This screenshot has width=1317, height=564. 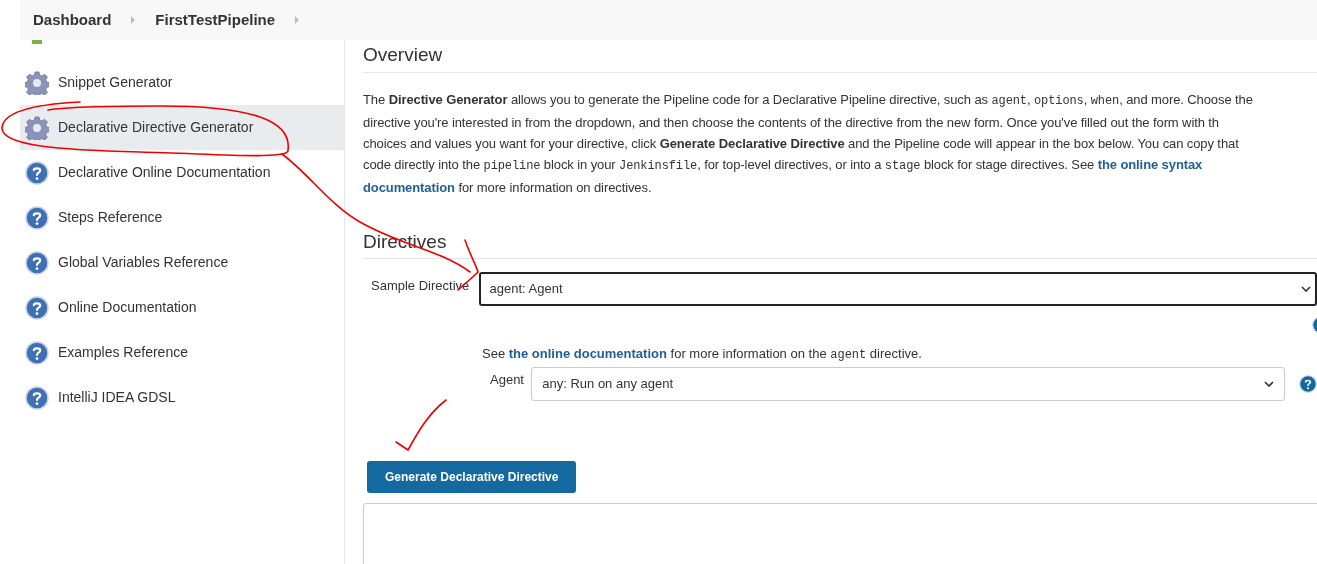 What do you see at coordinates (182, 217) in the screenshot?
I see `sidebar-item: Steps Reference` at bounding box center [182, 217].